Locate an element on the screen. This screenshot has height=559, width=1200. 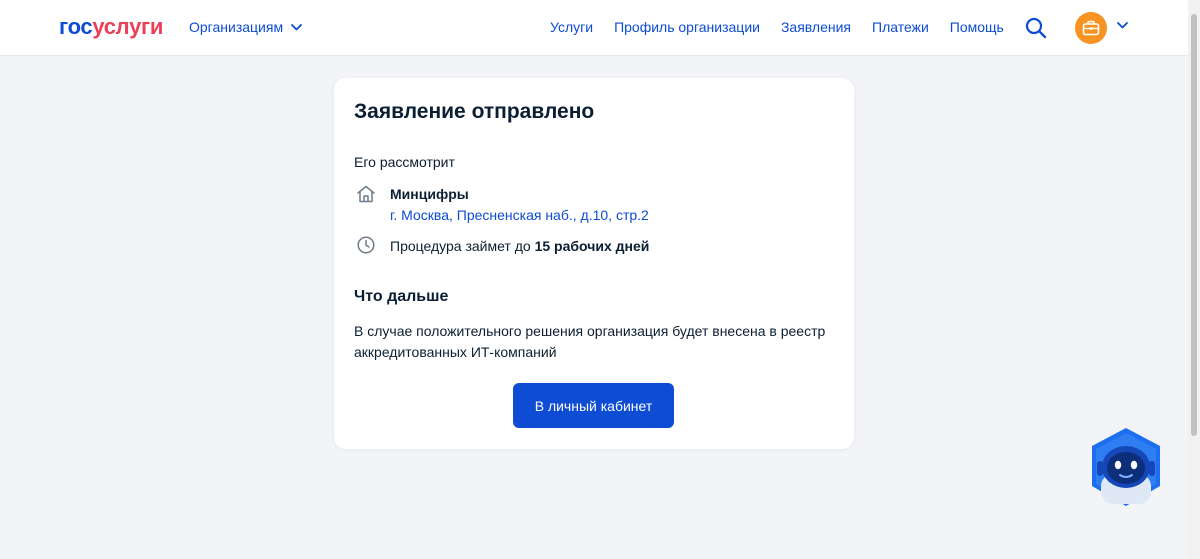
duration-value: 15 рабочих дней is located at coordinates (592, 246).